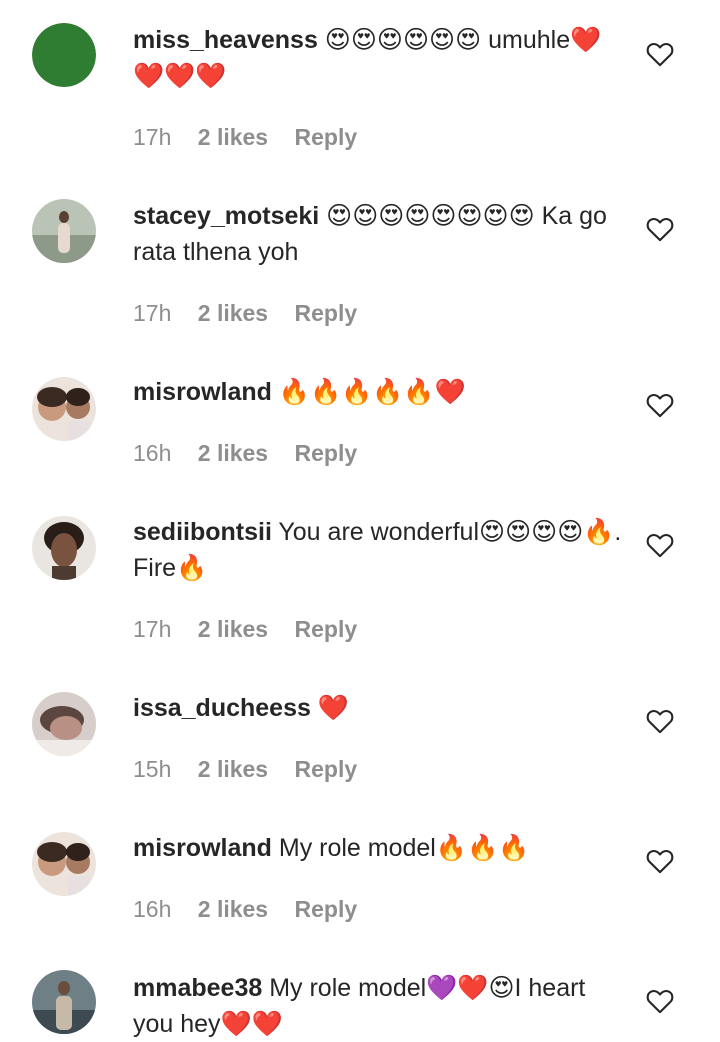 This screenshot has height=1042, width=720. I want to click on comment-username: sediibontsii, so click(202, 532).